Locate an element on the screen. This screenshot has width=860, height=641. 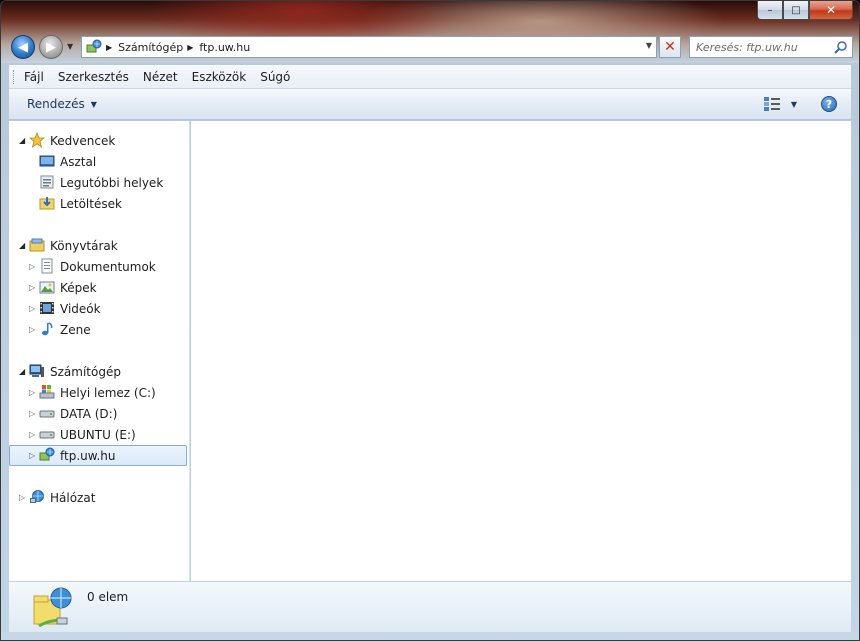
nav-favorites: ◢ Kedvencek is located at coordinates (98, 140).